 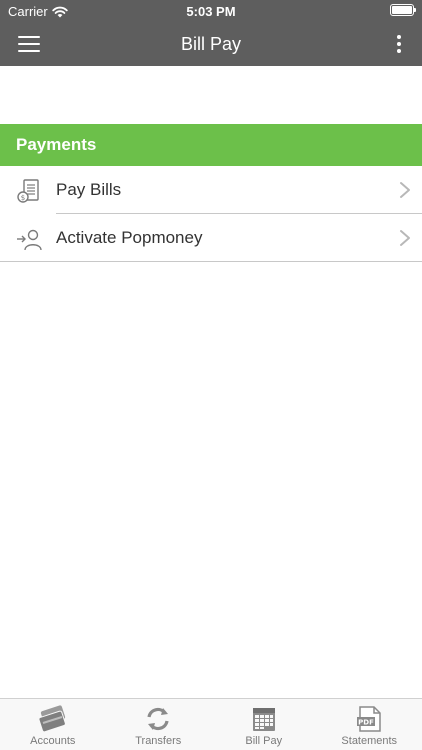 I want to click on calendar-icon, so click(x=263, y=719).